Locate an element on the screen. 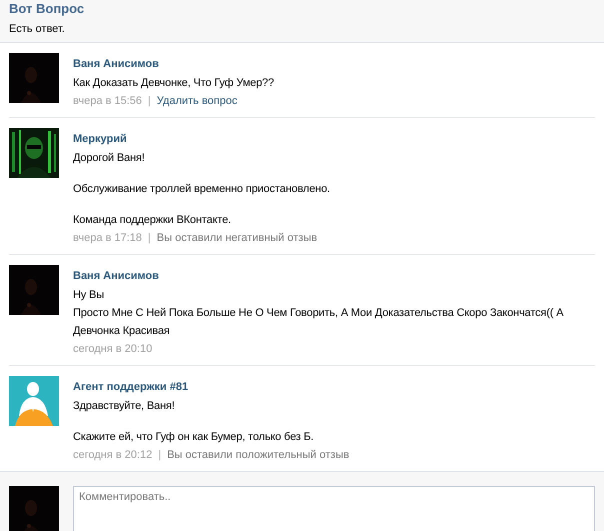 This screenshot has width=604, height=531. feedback-note: Вы оставили положительный отзыв is located at coordinates (258, 455).